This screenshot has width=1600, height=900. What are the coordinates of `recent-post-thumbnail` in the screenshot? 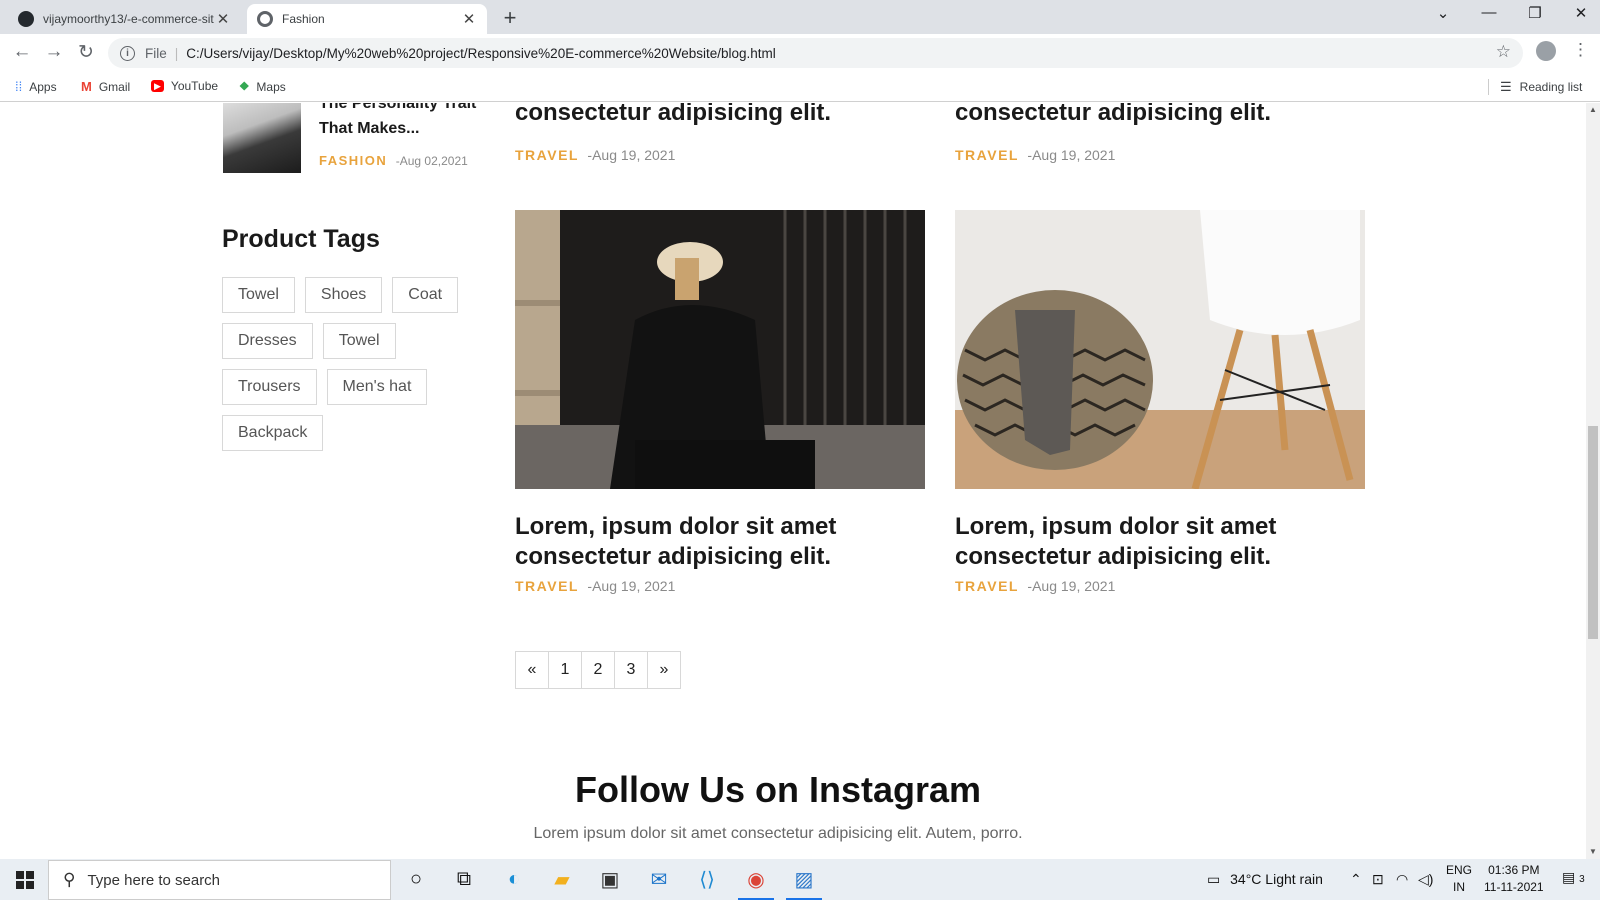 It's located at (262, 138).